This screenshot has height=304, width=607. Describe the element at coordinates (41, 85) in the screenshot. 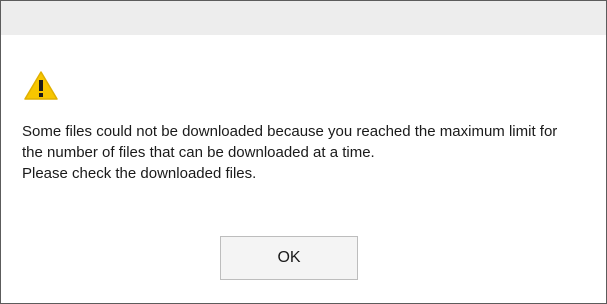

I see `warning-icon` at that location.